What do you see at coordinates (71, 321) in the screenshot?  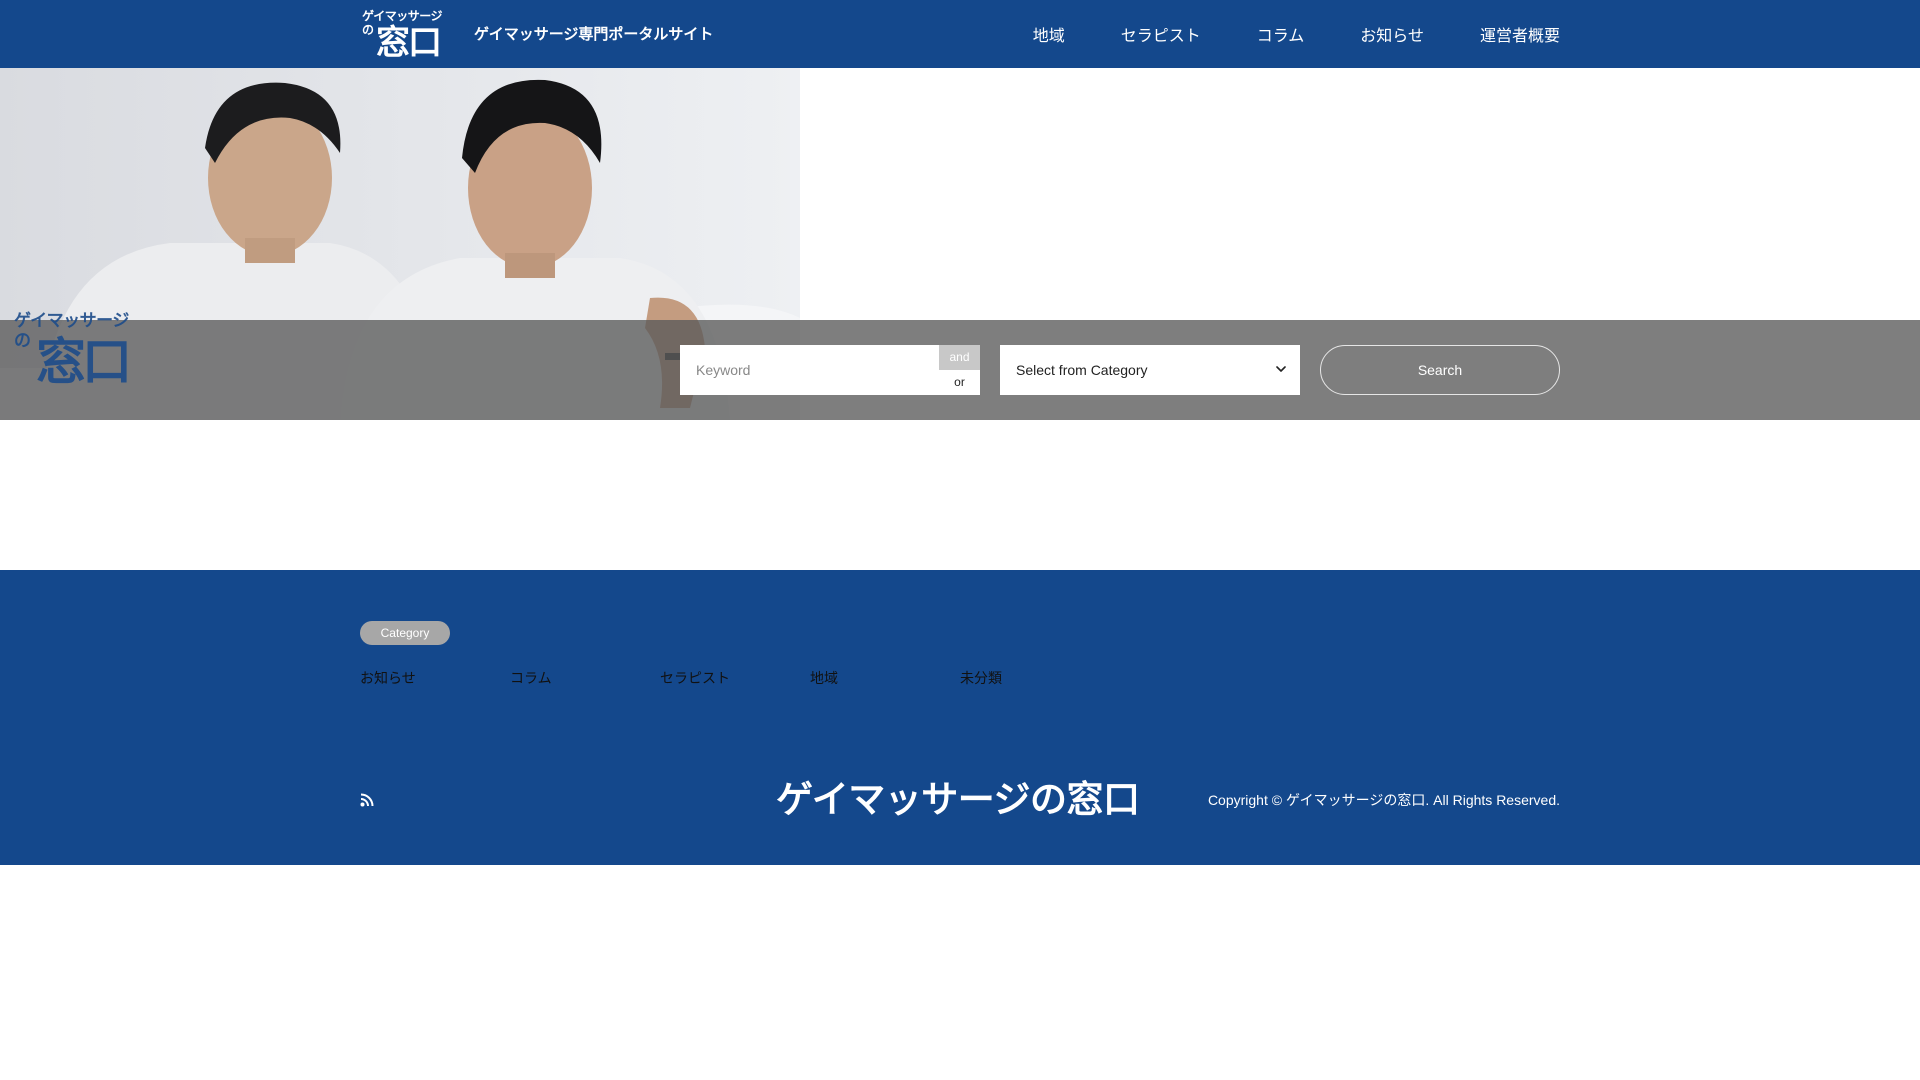 I see `search-bar-logo-line1: ゲイマッサージ` at bounding box center [71, 321].